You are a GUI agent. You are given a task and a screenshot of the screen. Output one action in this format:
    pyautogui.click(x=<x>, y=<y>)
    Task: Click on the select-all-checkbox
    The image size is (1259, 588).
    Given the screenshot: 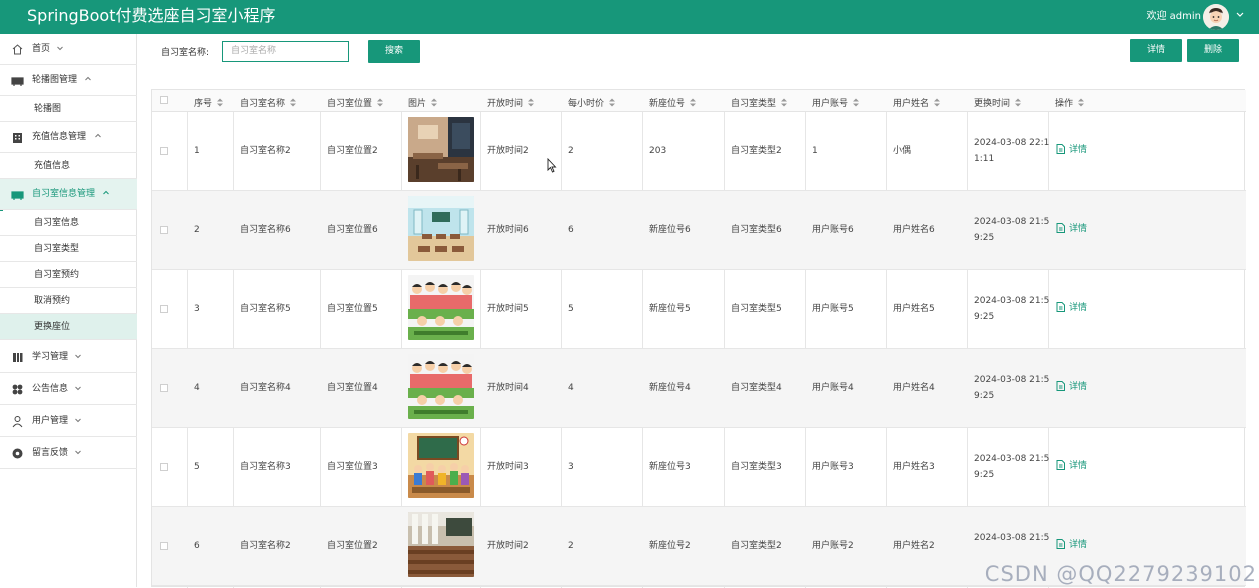 What is the action you would take?
    pyautogui.click(x=164, y=100)
    